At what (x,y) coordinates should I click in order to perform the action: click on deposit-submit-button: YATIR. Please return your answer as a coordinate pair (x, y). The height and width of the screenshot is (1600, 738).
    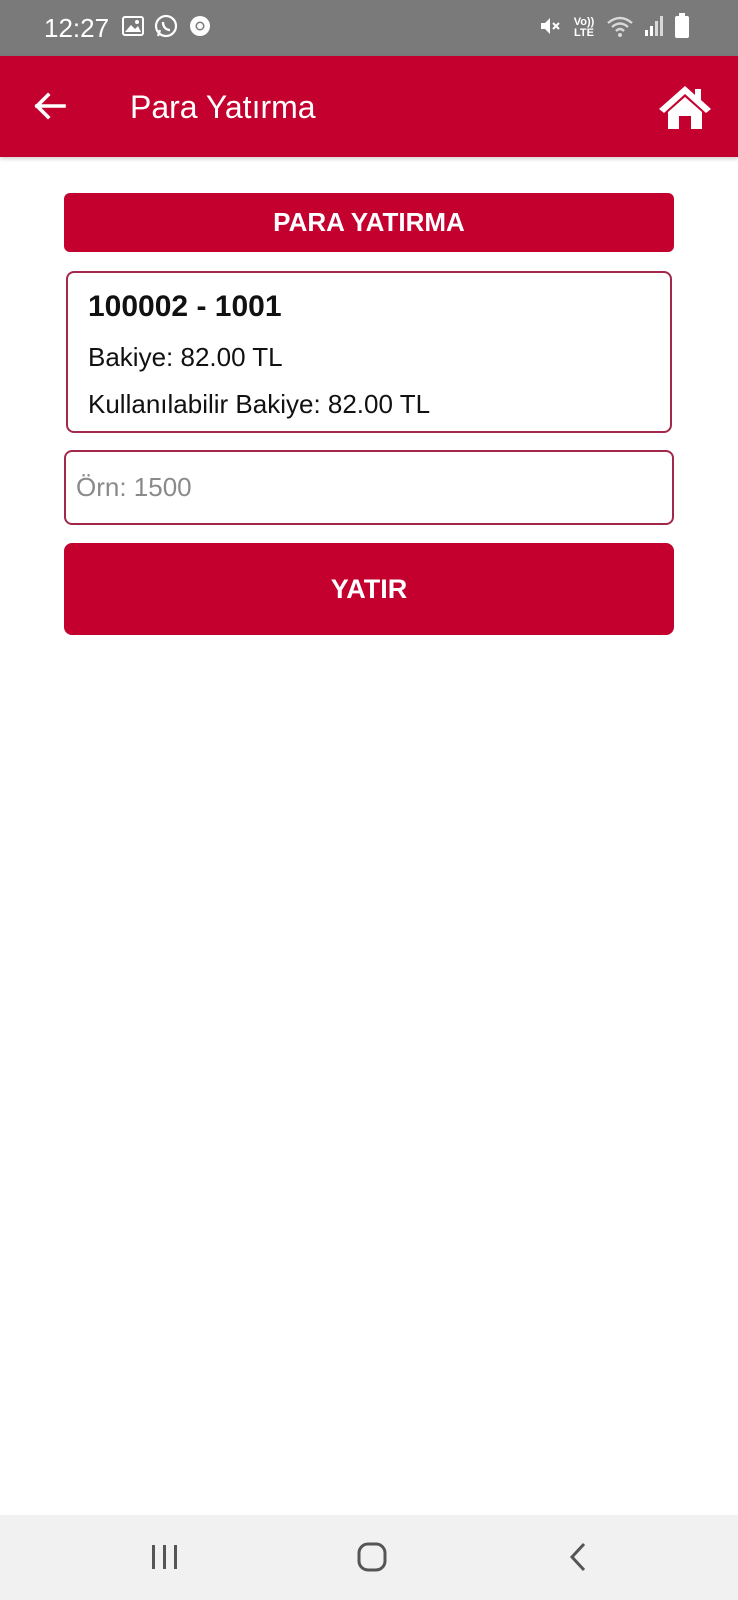
    Looking at the image, I should click on (369, 589).